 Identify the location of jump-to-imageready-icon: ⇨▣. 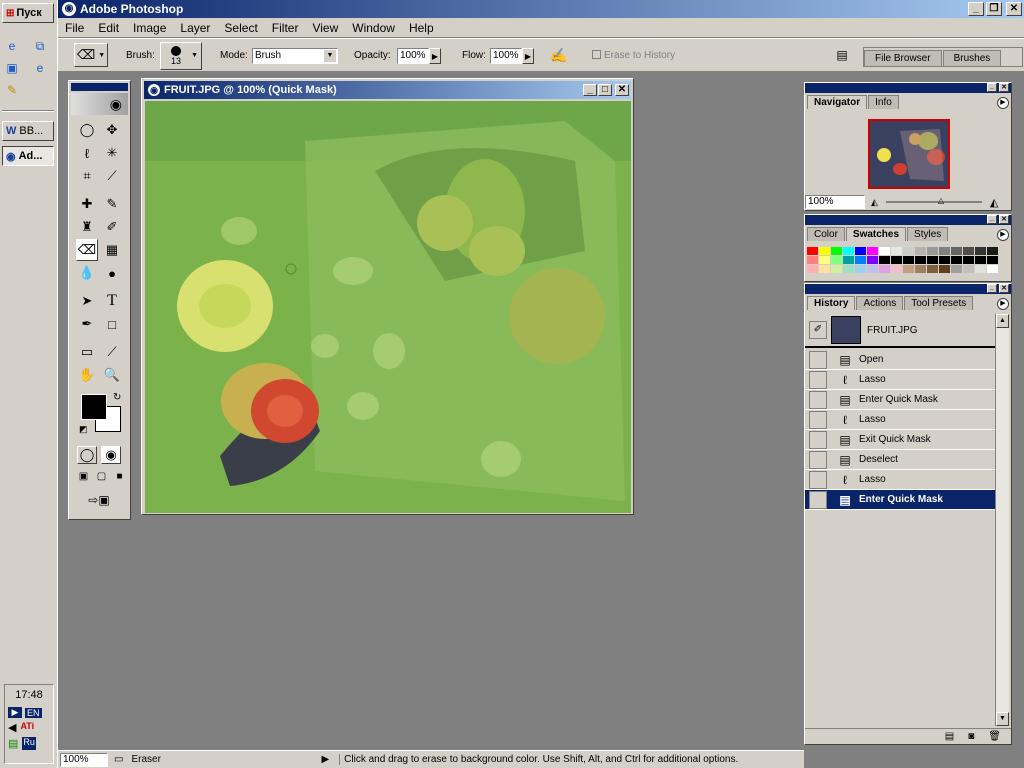
(99, 500).